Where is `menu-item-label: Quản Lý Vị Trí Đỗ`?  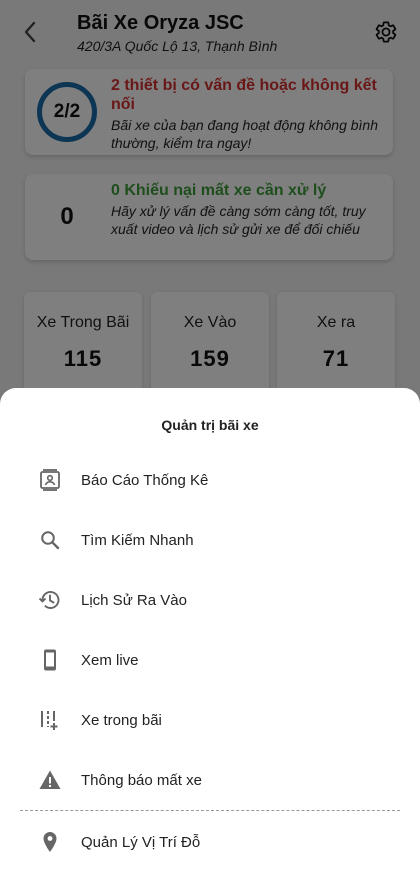
menu-item-label: Quản Lý Vị Trí Đỗ is located at coordinates (141, 842).